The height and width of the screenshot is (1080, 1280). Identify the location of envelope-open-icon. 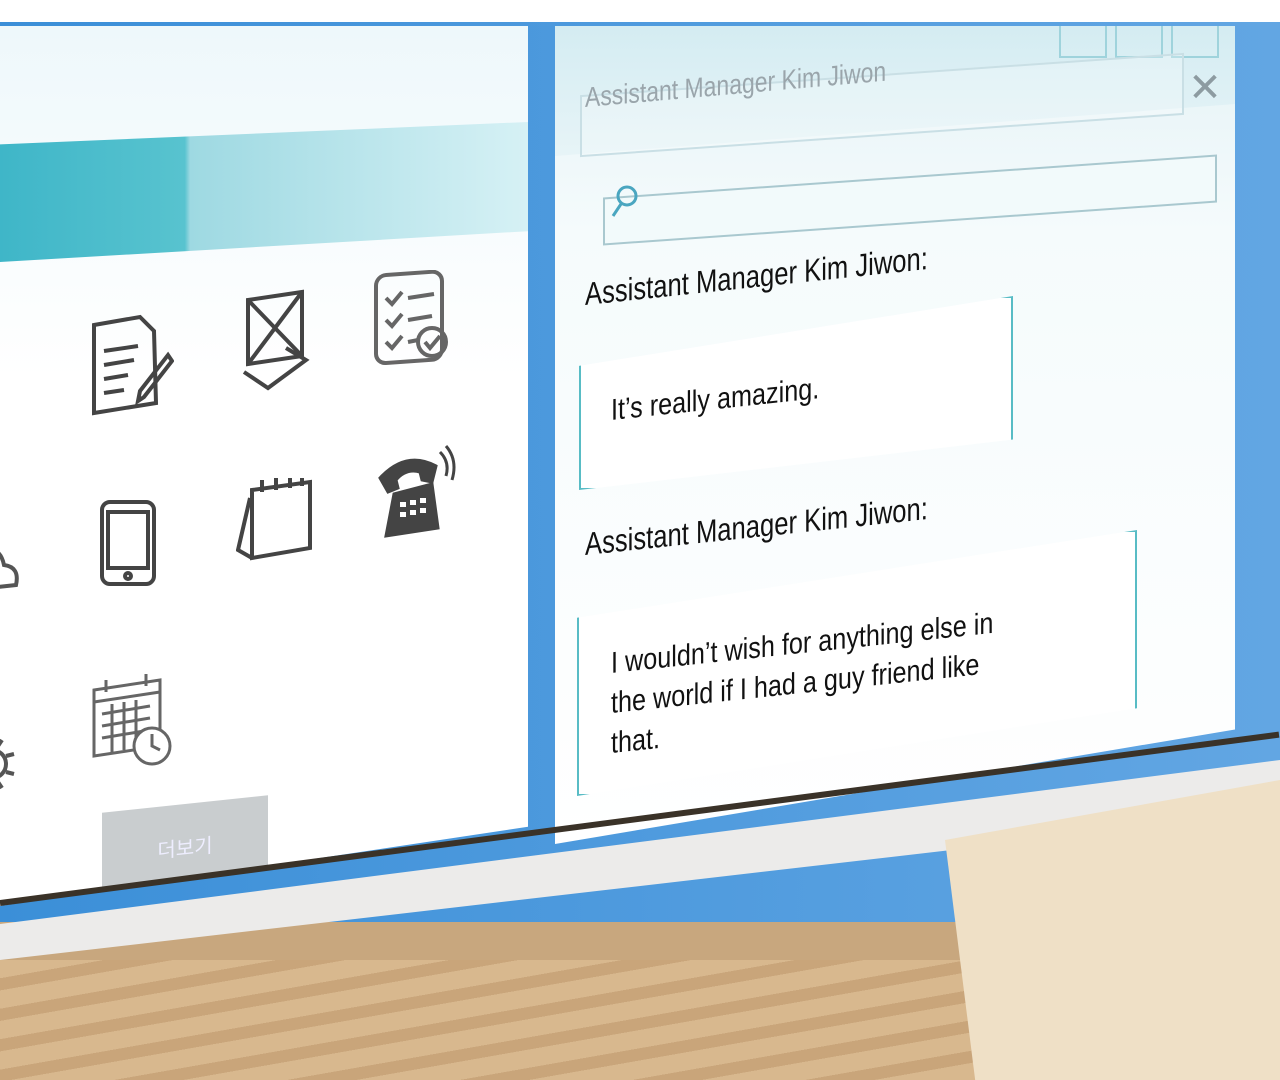
(275, 340).